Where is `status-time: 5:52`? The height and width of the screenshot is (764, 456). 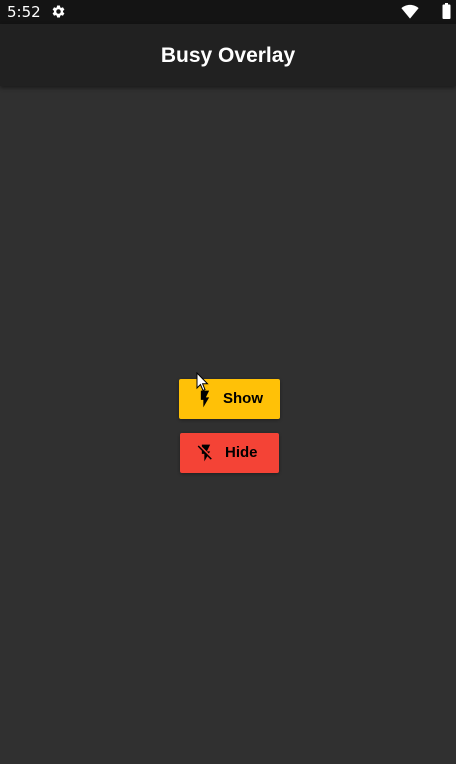 status-time: 5:52 is located at coordinates (24, 12).